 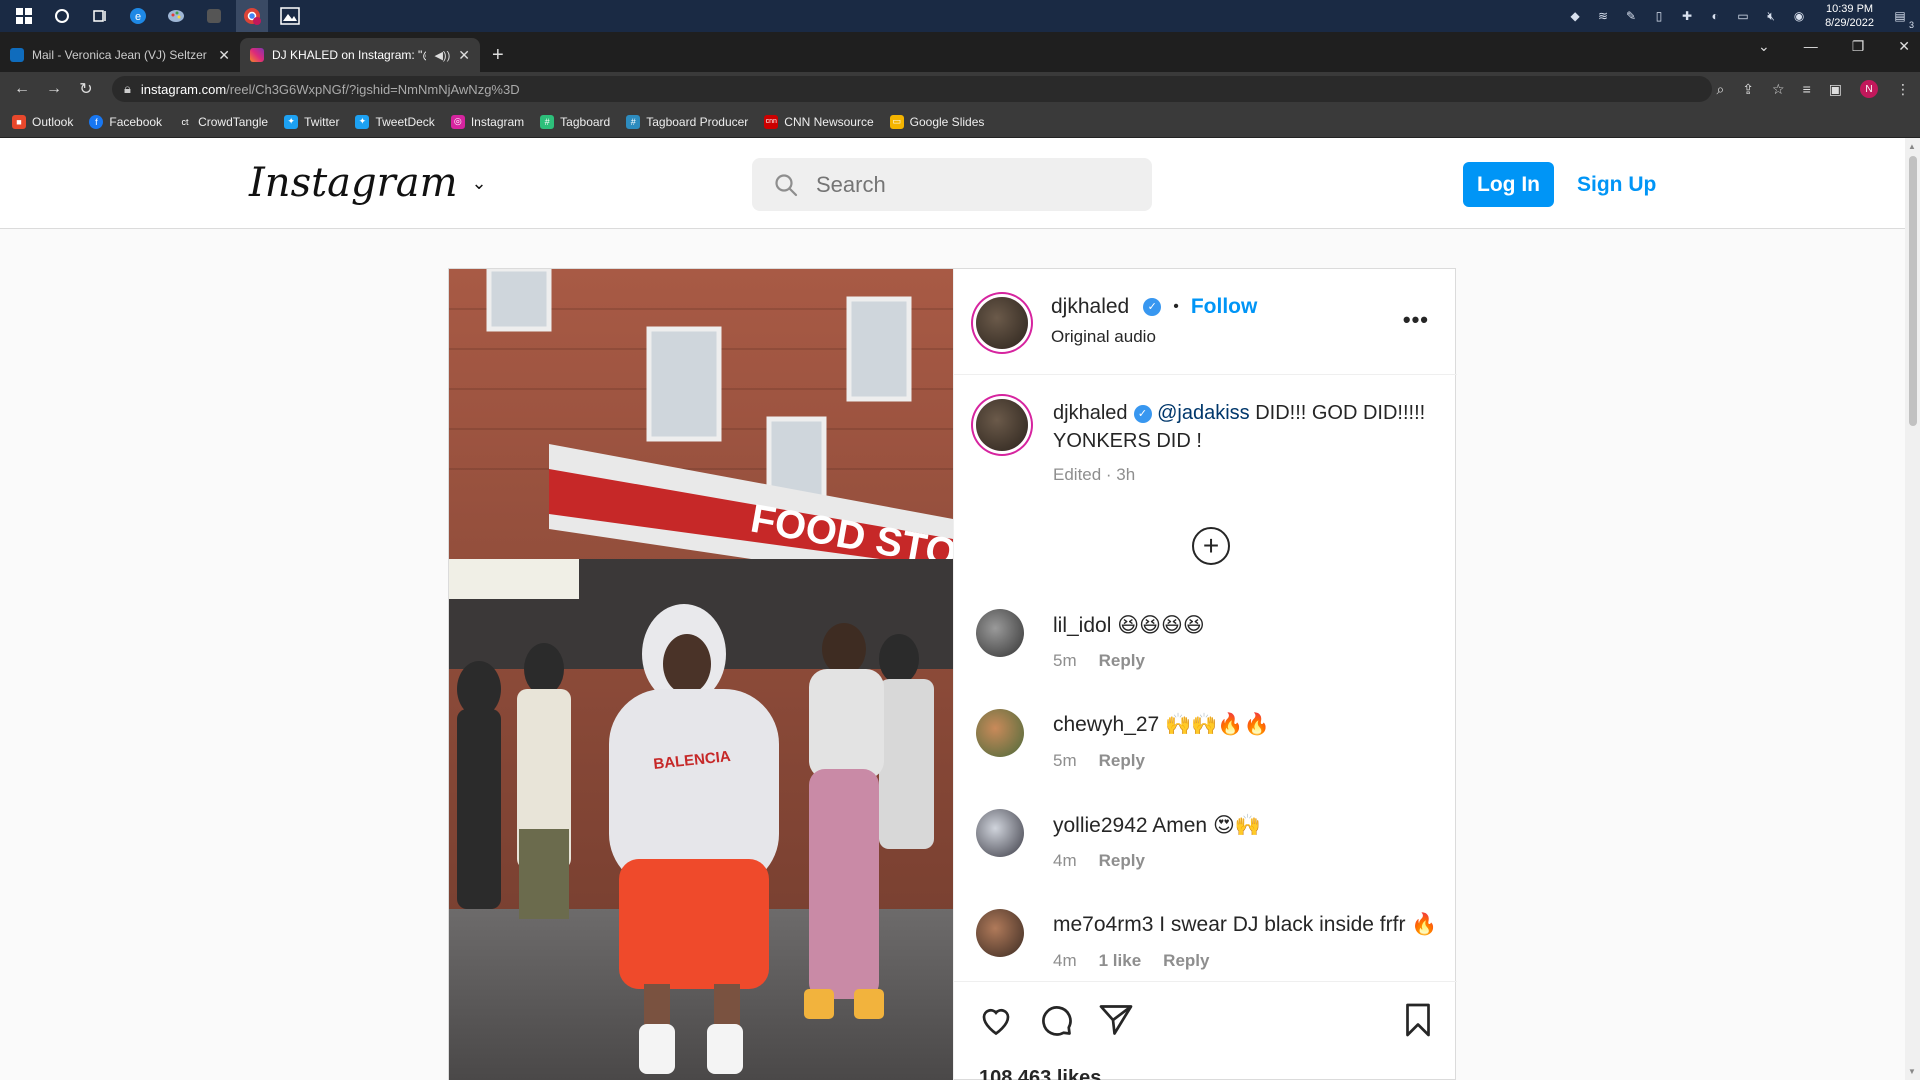 What do you see at coordinates (1913, 291) in the screenshot?
I see `scrollbar-thumb` at bounding box center [1913, 291].